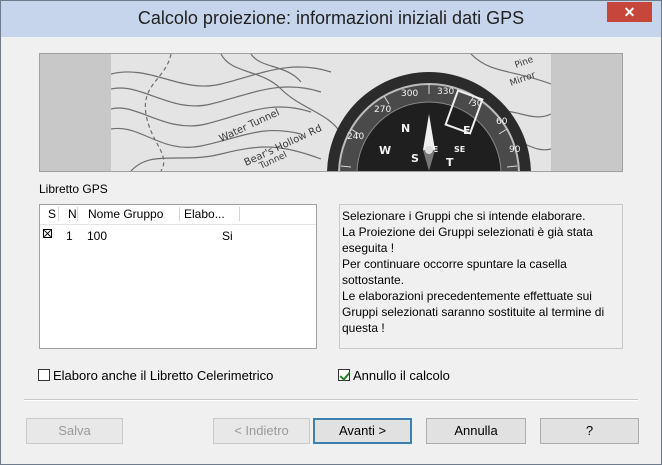 This screenshot has height=465, width=662. Describe the element at coordinates (52, 214) in the screenshot. I see `column-header-s: S` at that location.